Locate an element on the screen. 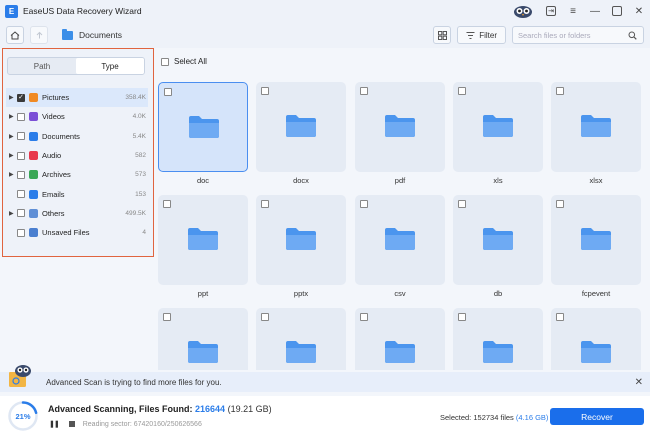 Image resolution: width=650 pixels, height=435 pixels. sidebar-item-unsaved-files: Unsaved Files 4 is located at coordinates (77, 232).